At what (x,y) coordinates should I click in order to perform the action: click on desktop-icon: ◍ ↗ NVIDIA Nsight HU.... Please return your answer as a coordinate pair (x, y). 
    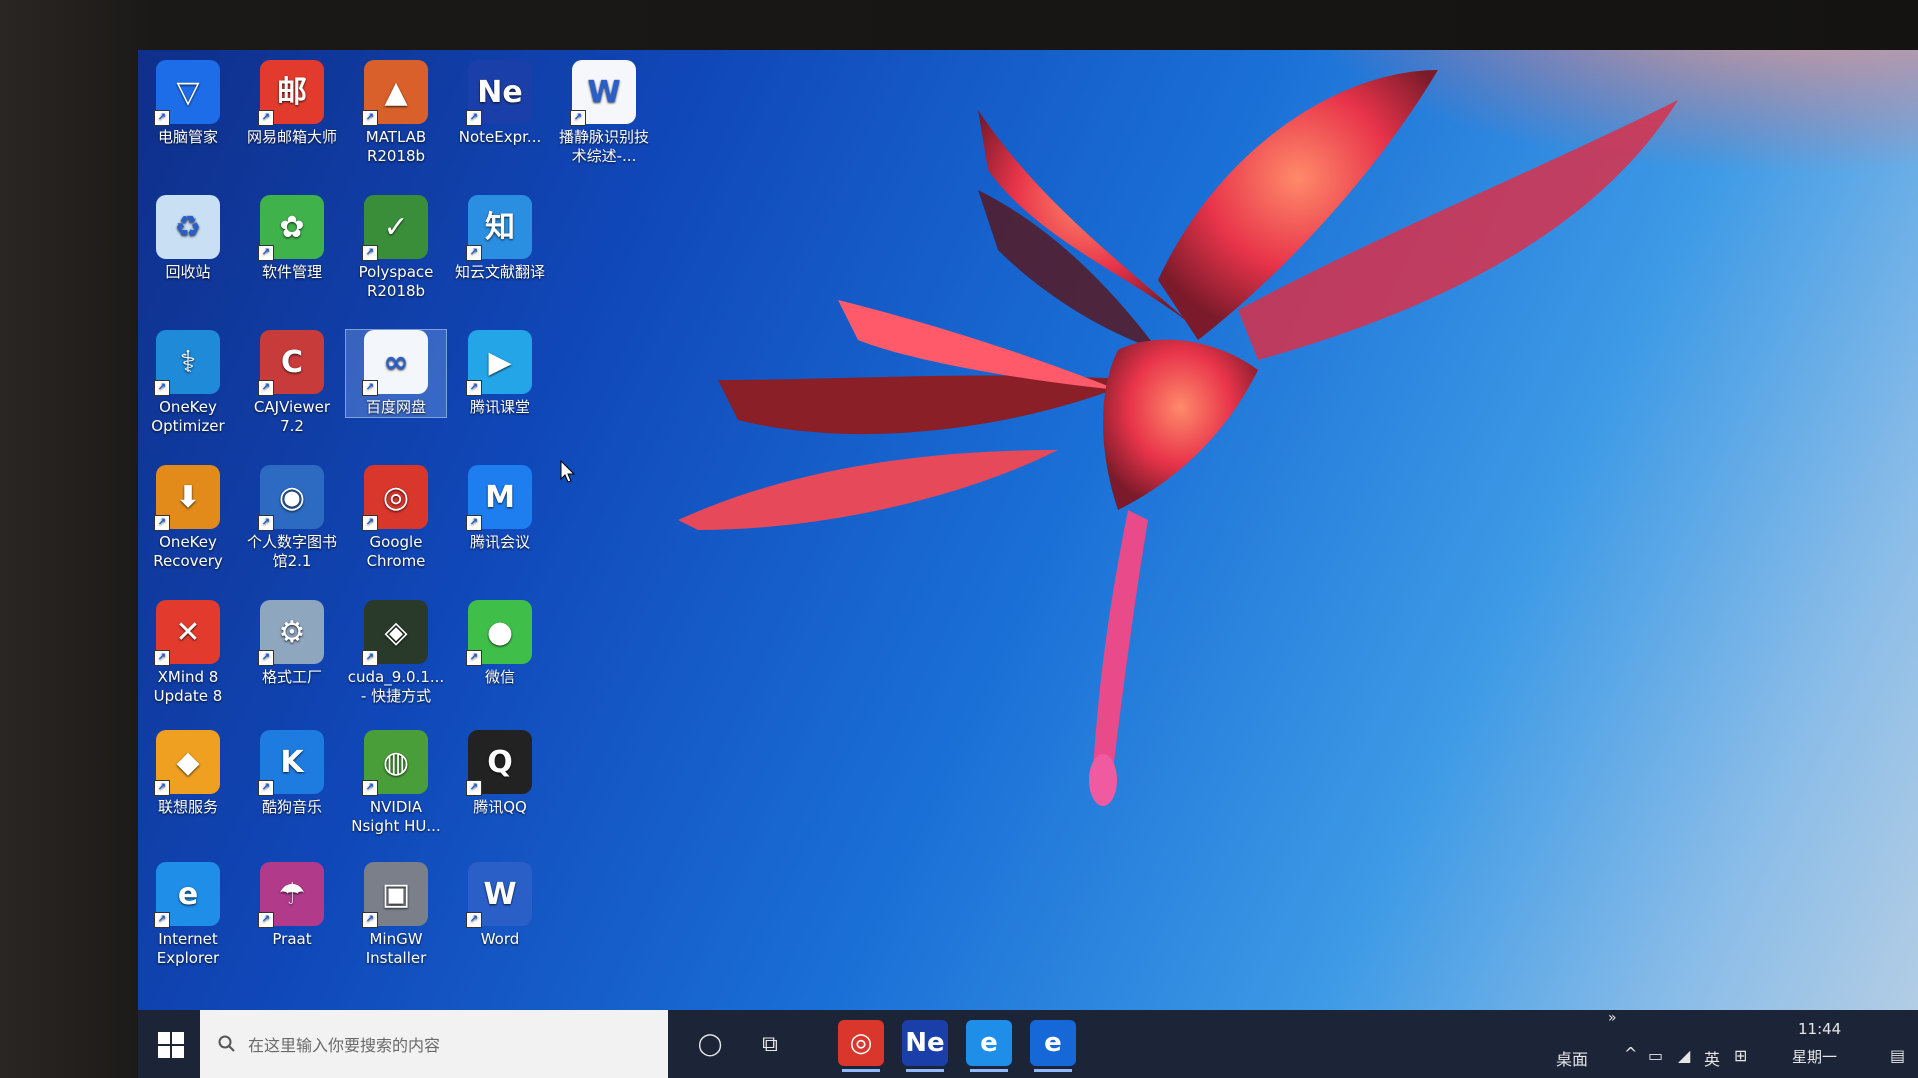
    Looking at the image, I should click on (396, 783).